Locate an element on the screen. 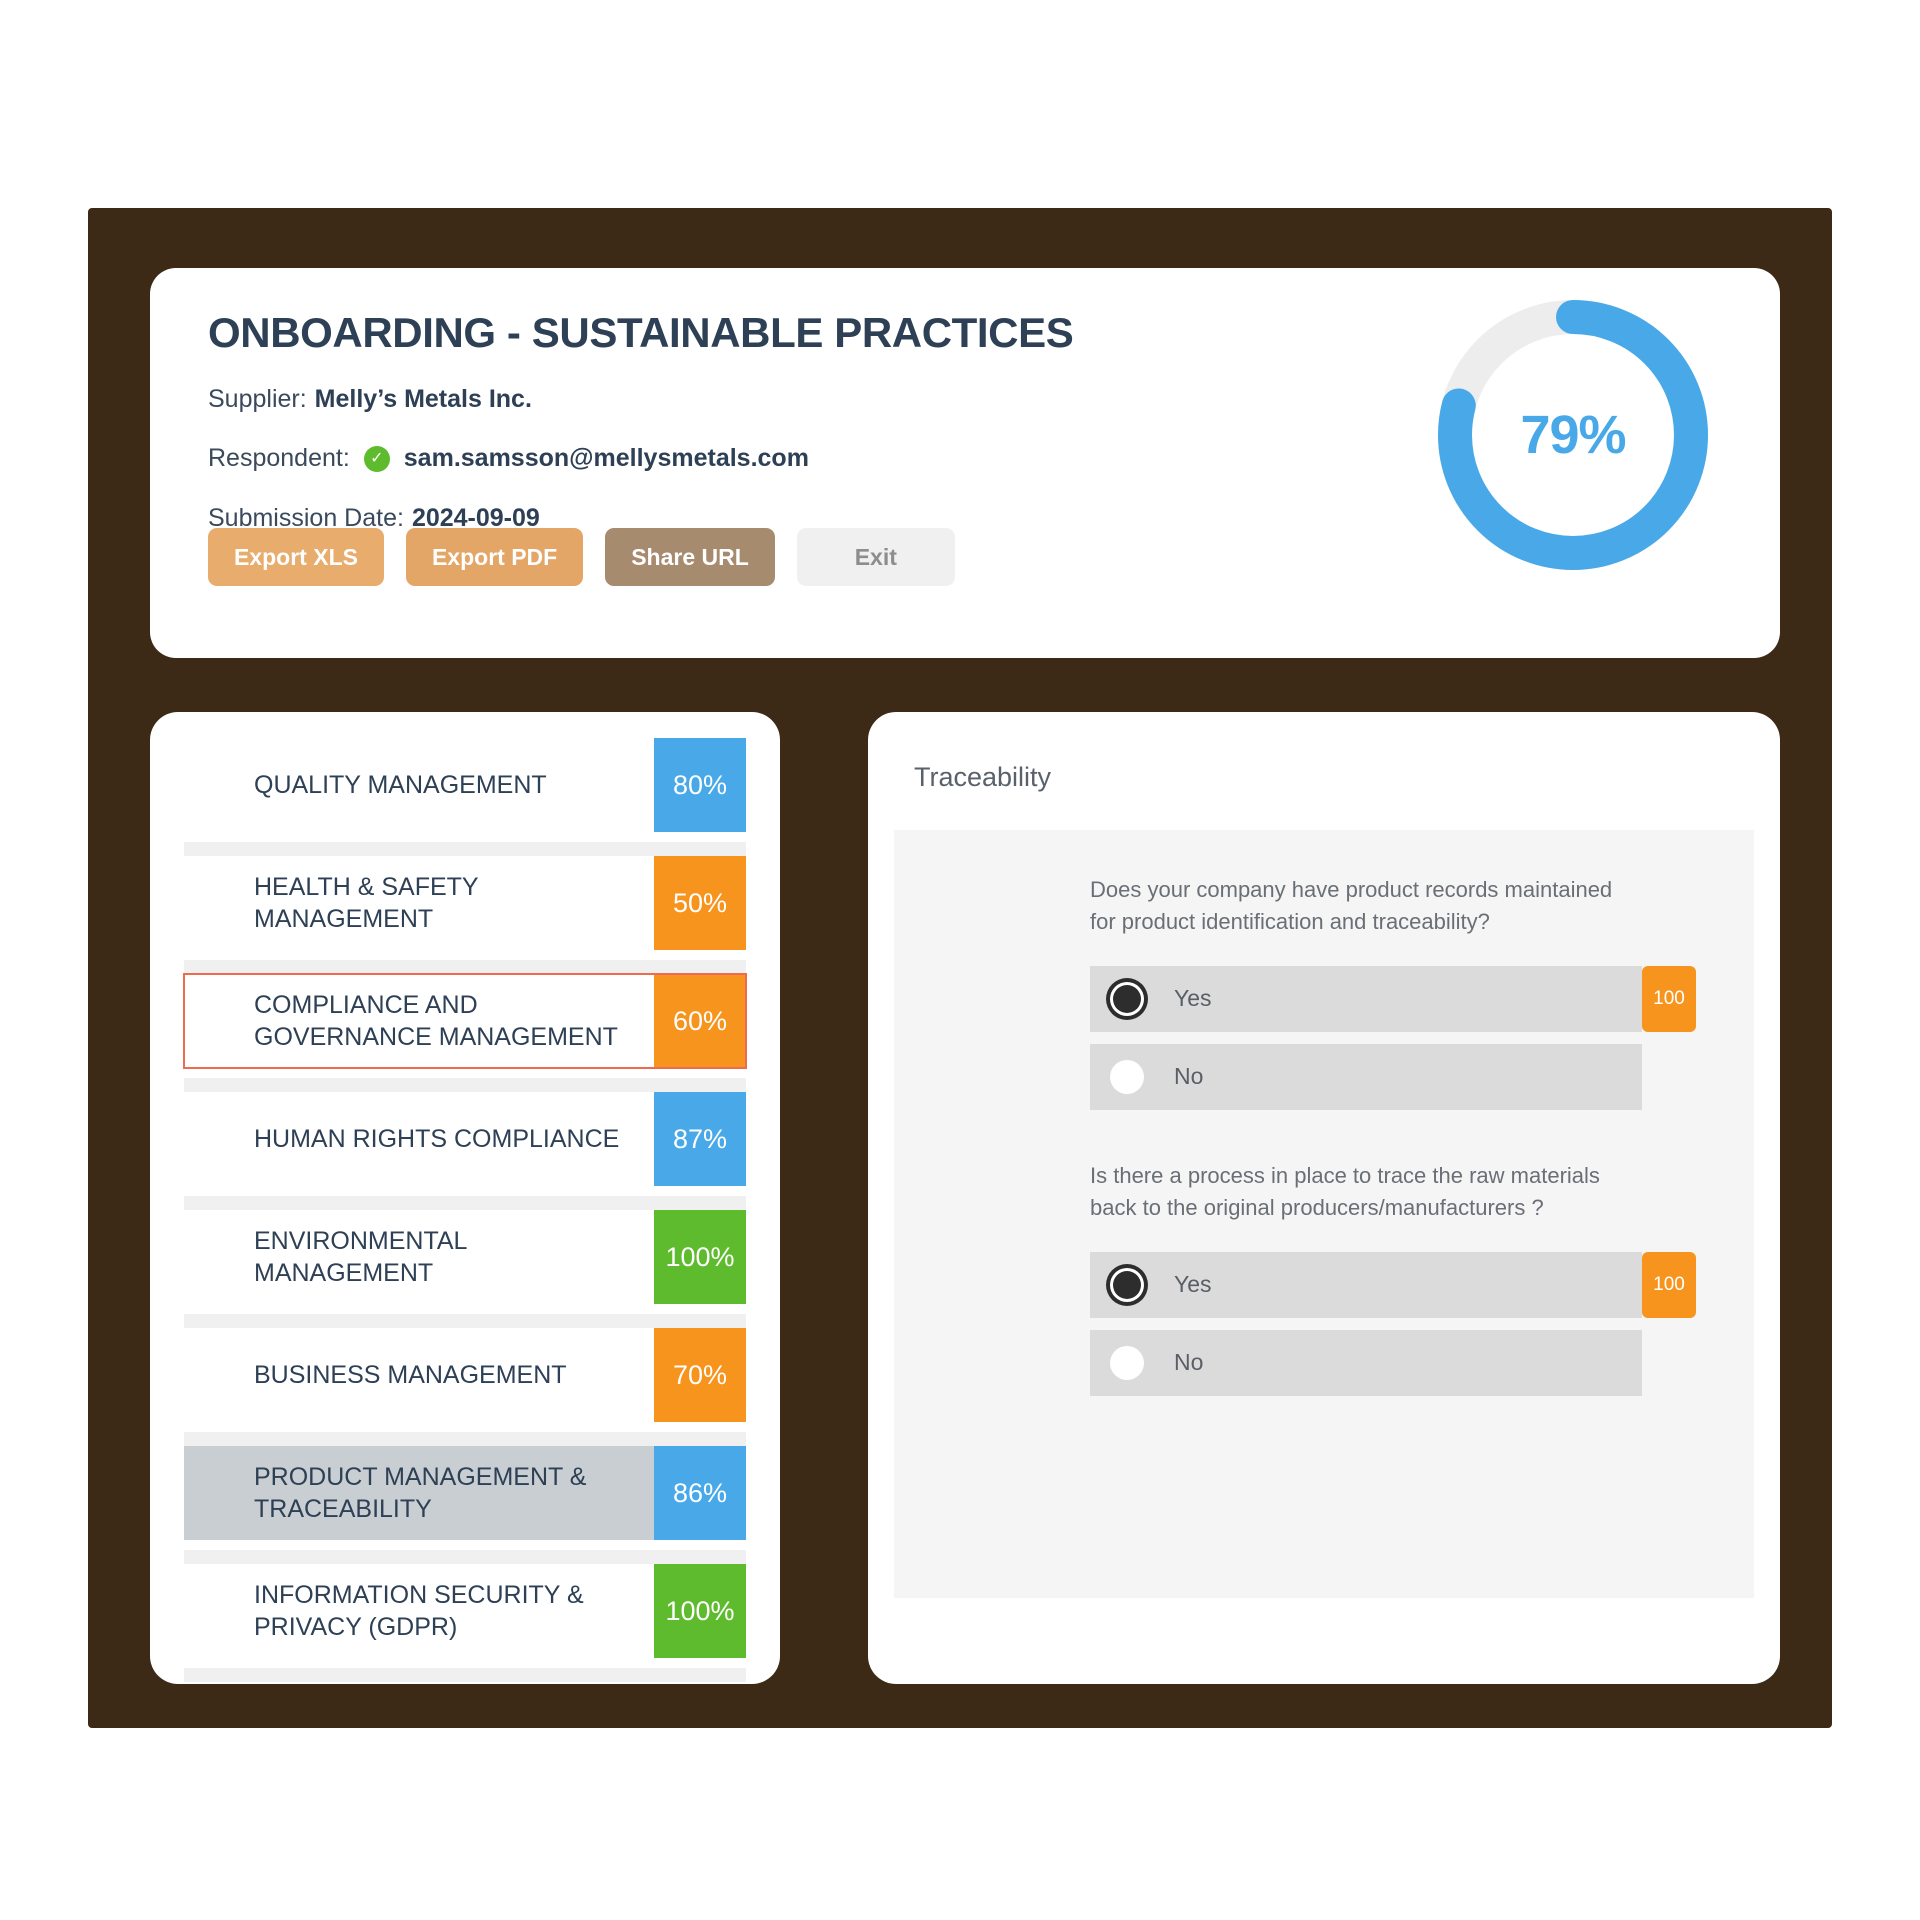 This screenshot has height=1920, width=1920. share-url-button: Share URL is located at coordinates (690, 557).